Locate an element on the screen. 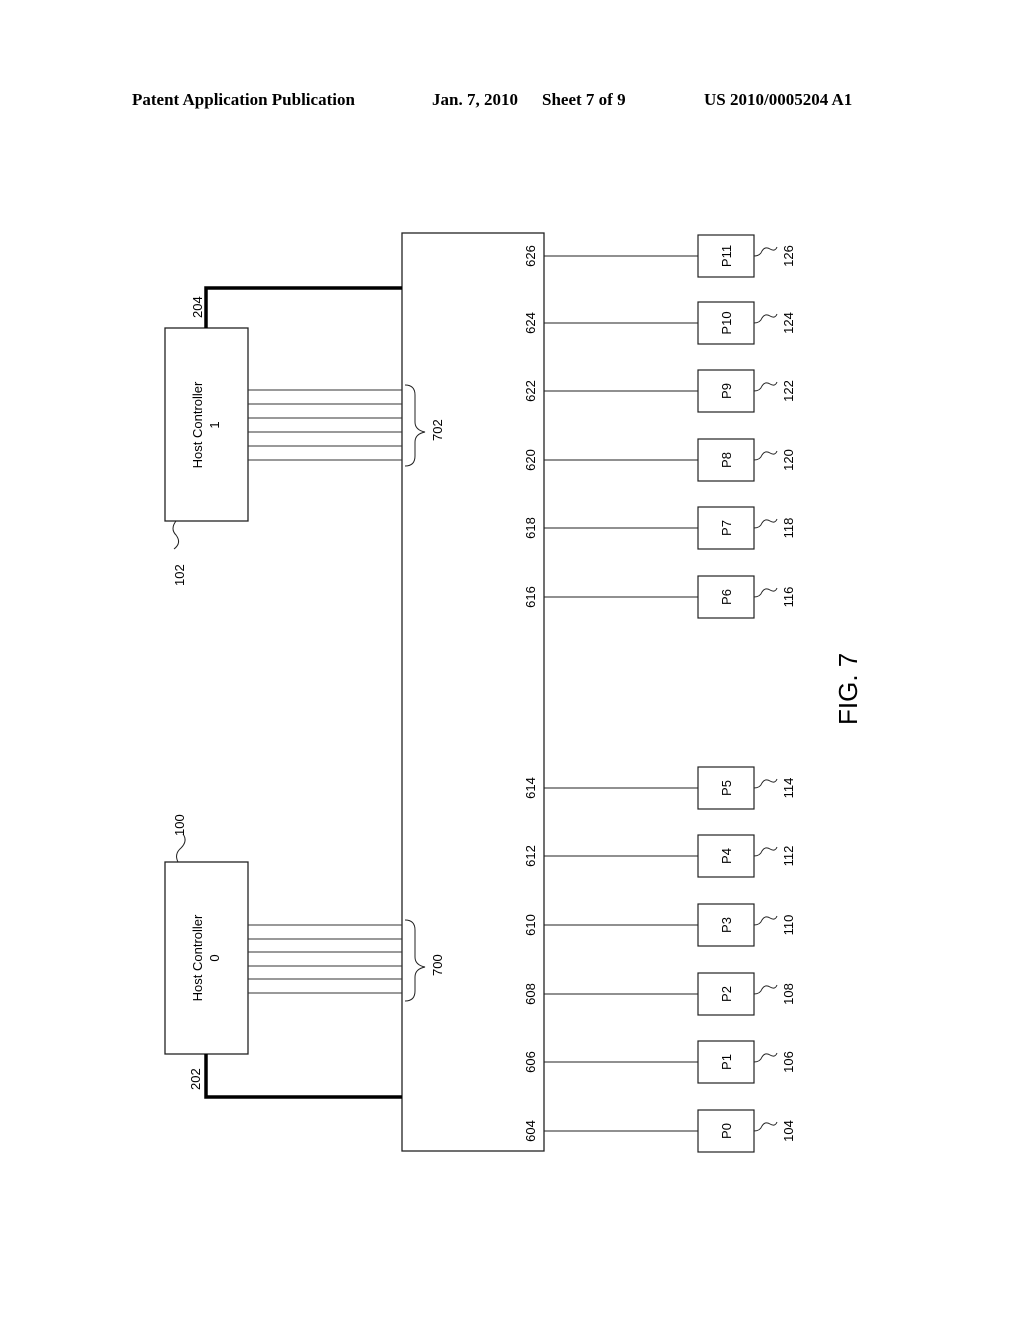 The width and height of the screenshot is (1024, 1320). ref-100-leader is located at coordinates (181, 848).